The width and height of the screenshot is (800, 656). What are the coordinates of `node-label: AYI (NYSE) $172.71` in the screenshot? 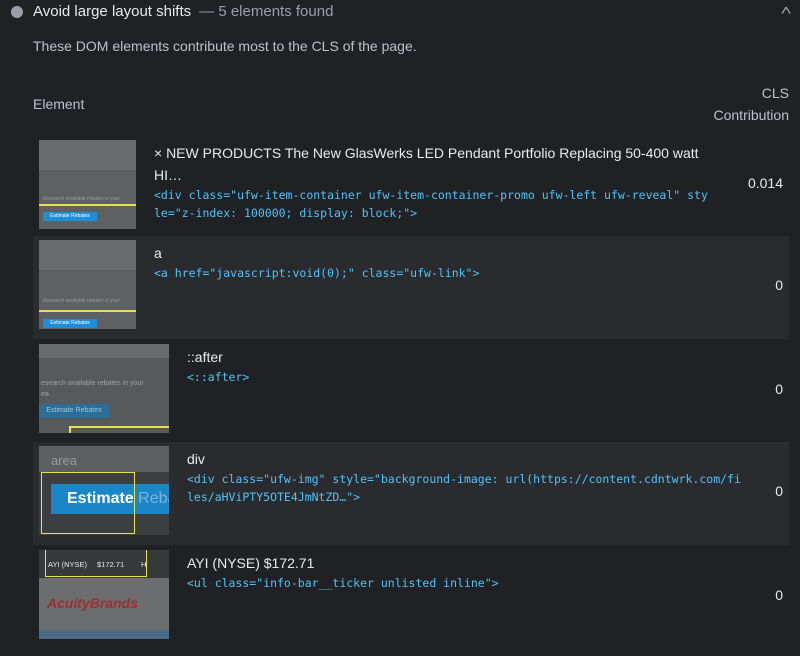 It's located at (251, 563).